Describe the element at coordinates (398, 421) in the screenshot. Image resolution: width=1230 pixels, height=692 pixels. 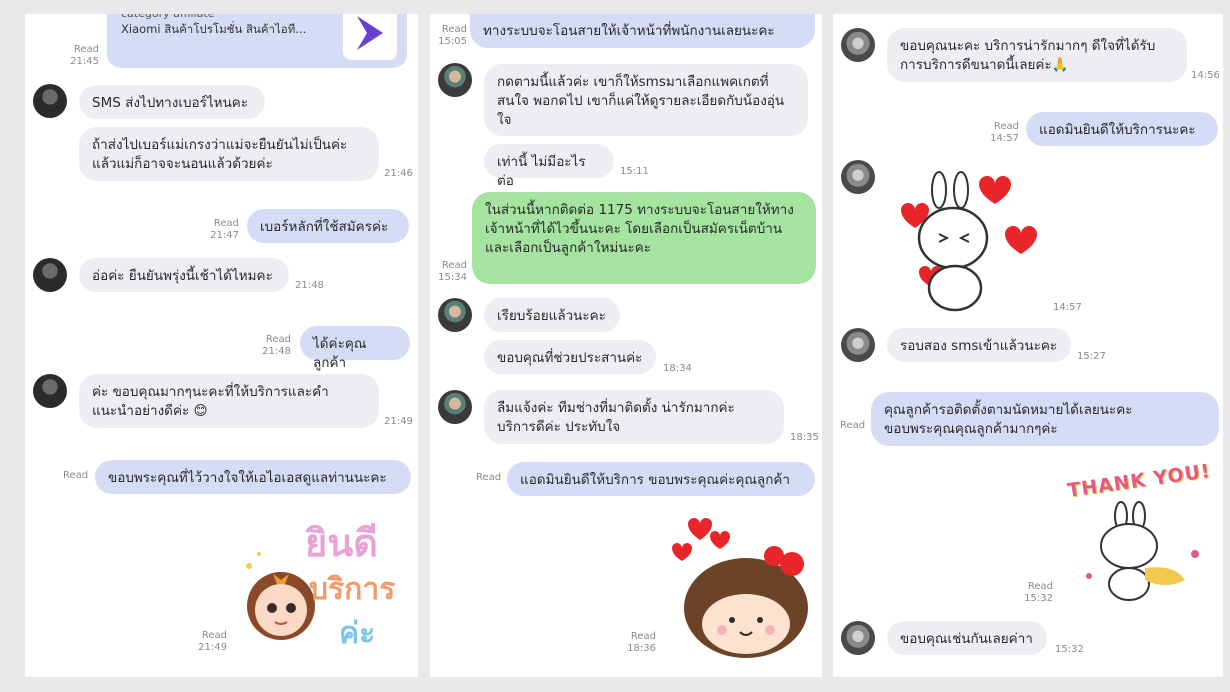
I see `message-time: 21:49` at that location.